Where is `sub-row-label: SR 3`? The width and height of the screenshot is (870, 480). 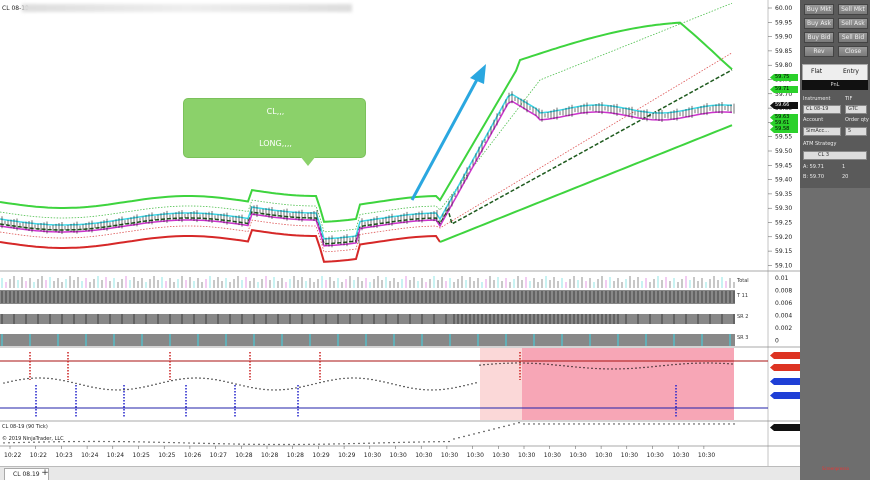
sub-row-label: SR 3 is located at coordinates (742, 338).